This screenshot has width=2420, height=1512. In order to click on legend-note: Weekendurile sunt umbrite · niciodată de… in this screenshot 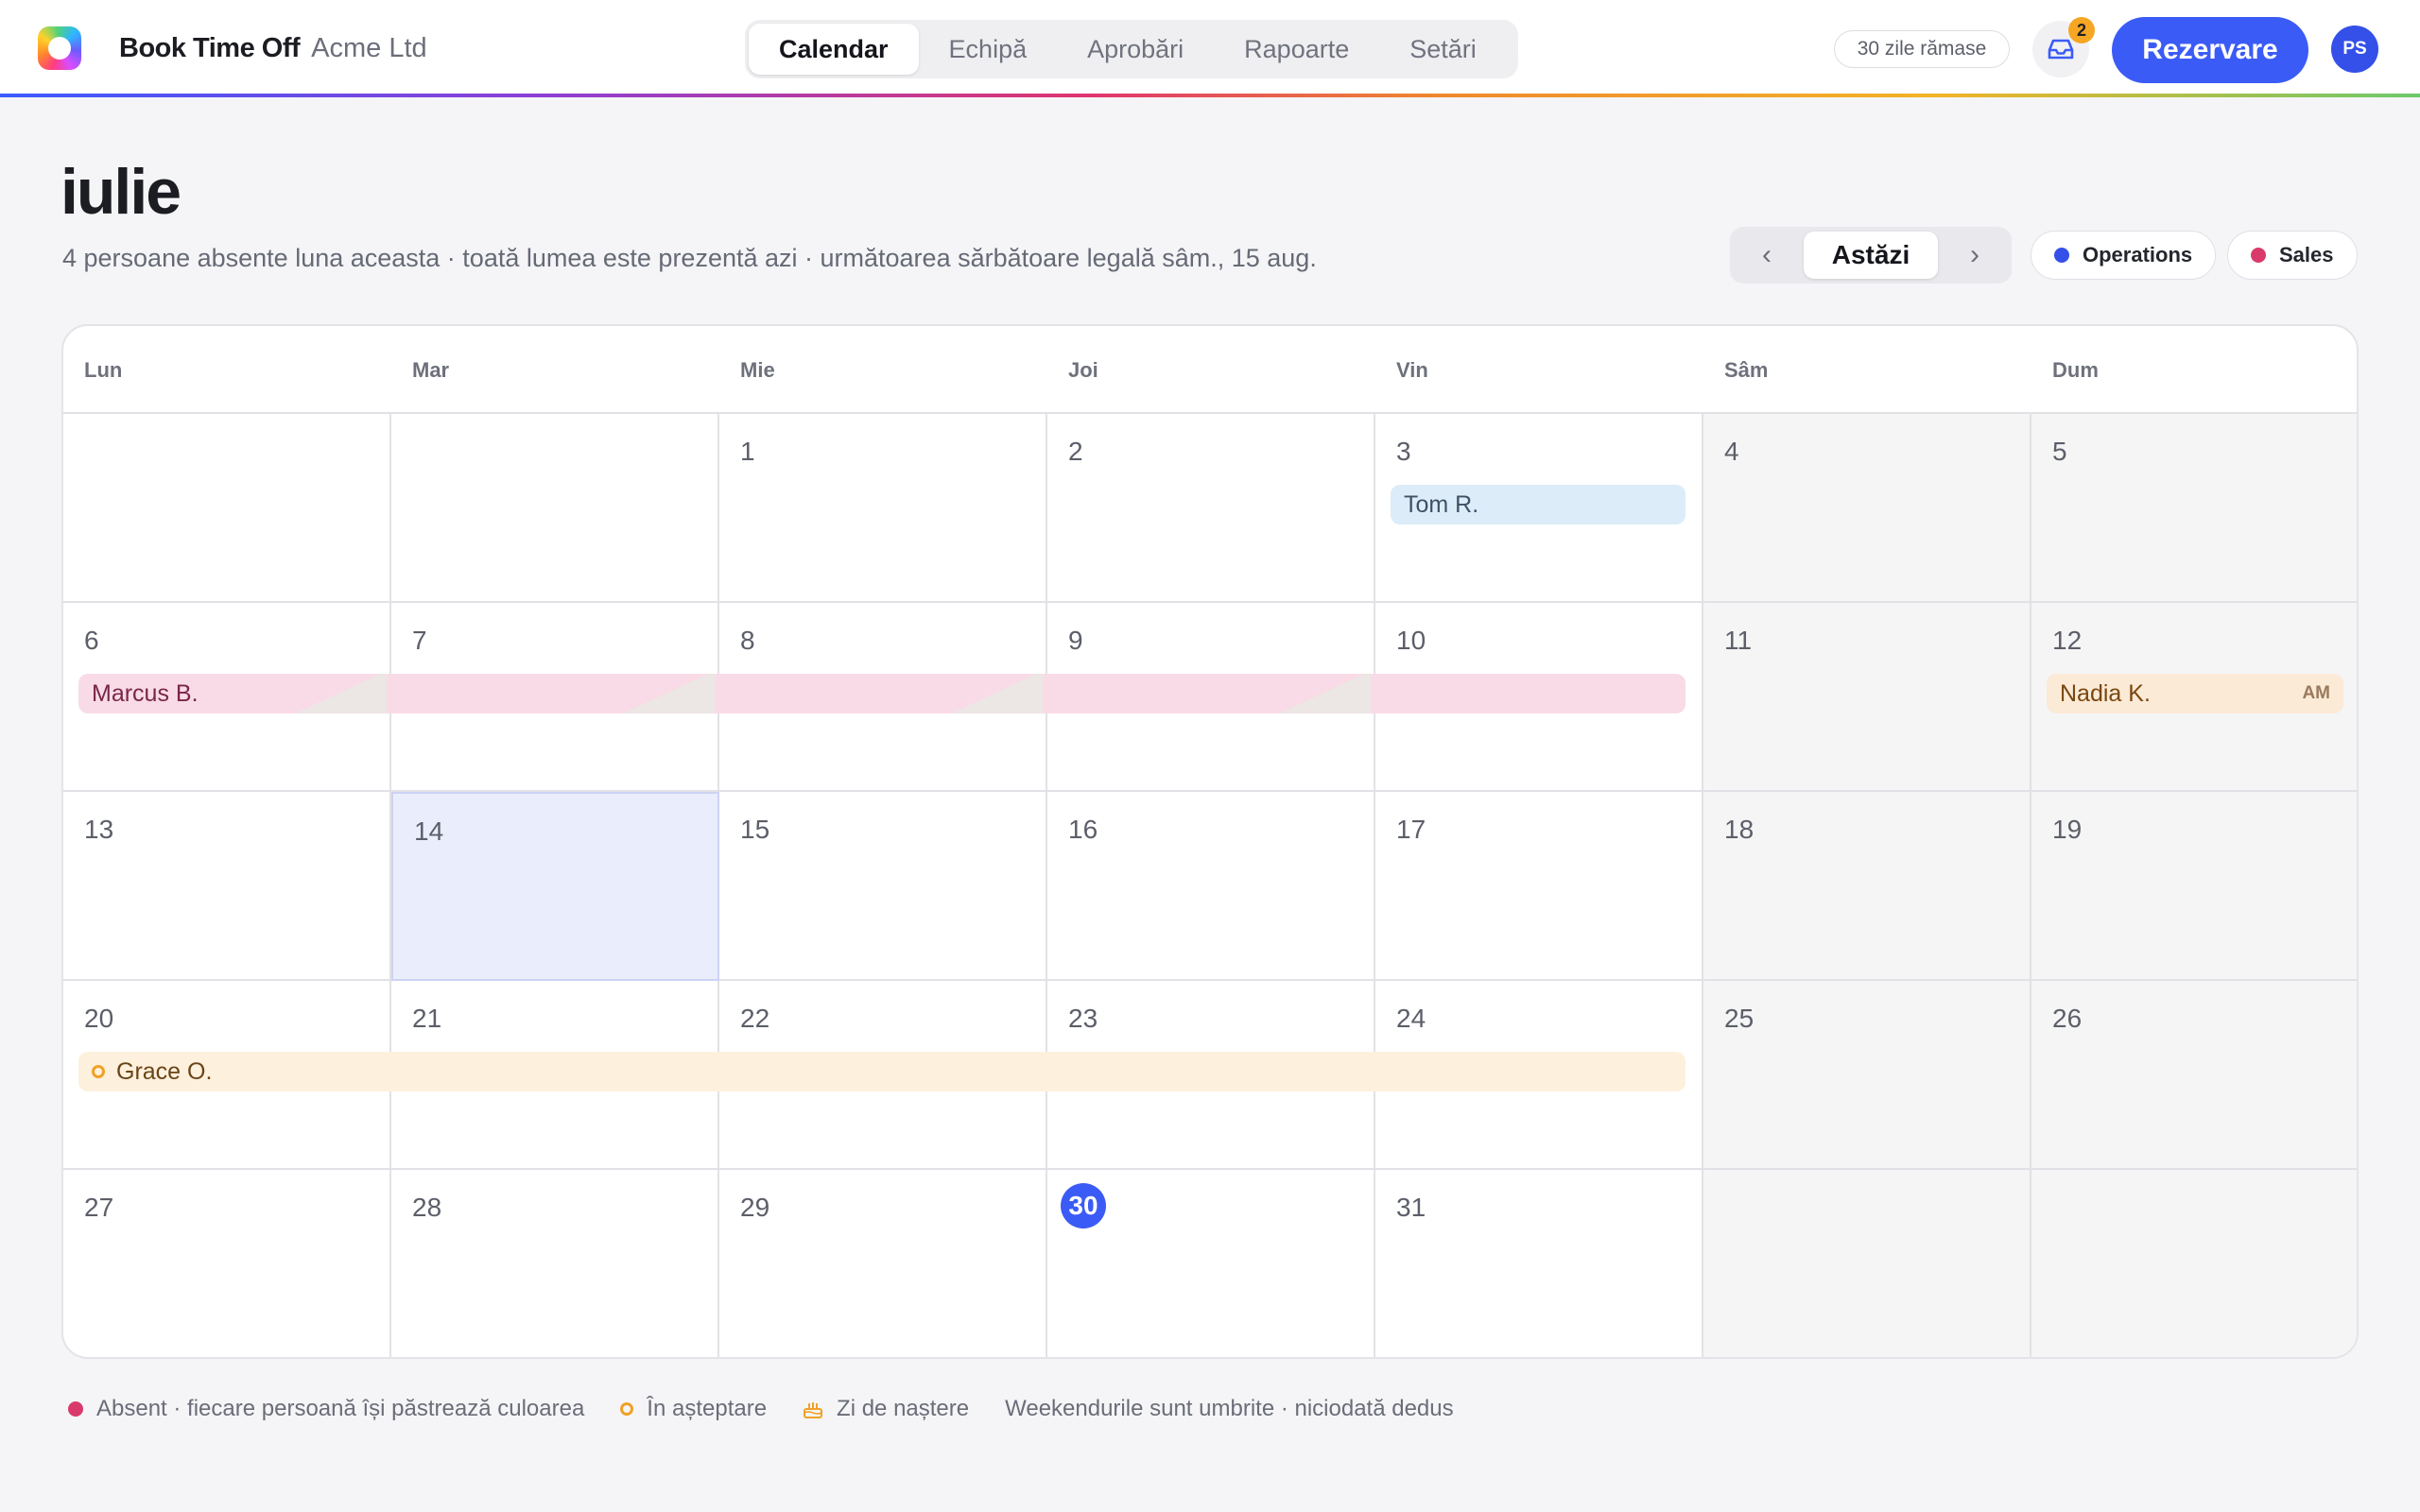, I will do `click(1229, 1409)`.